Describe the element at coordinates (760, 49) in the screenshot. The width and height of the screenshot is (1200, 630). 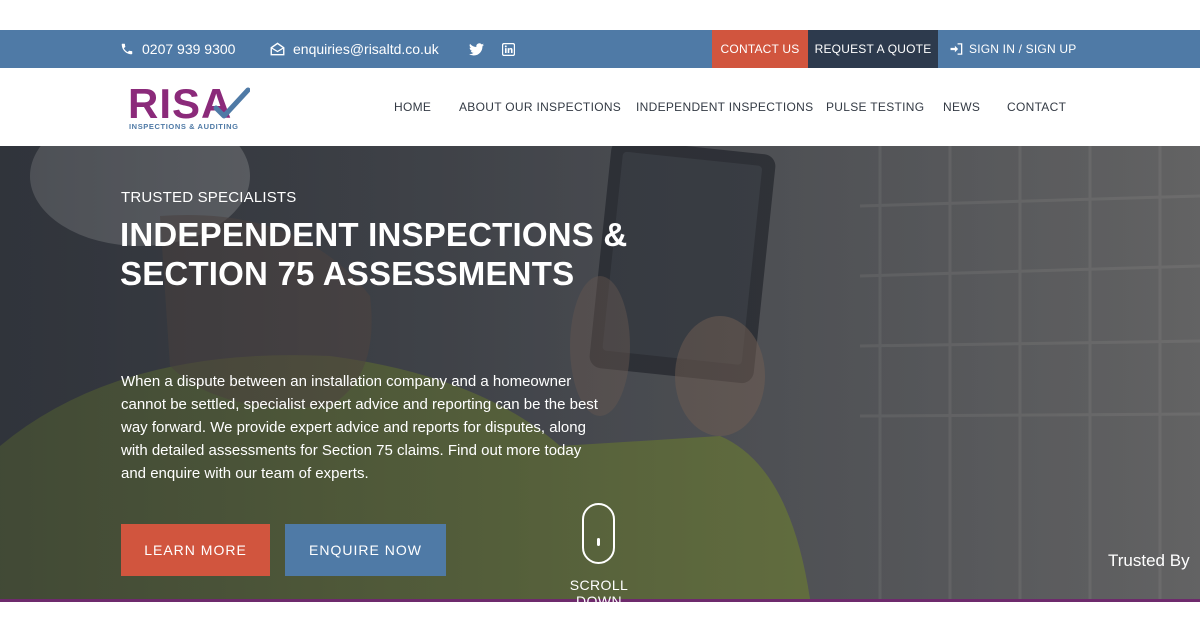
I see `contact-us-button: CONTACT US` at that location.